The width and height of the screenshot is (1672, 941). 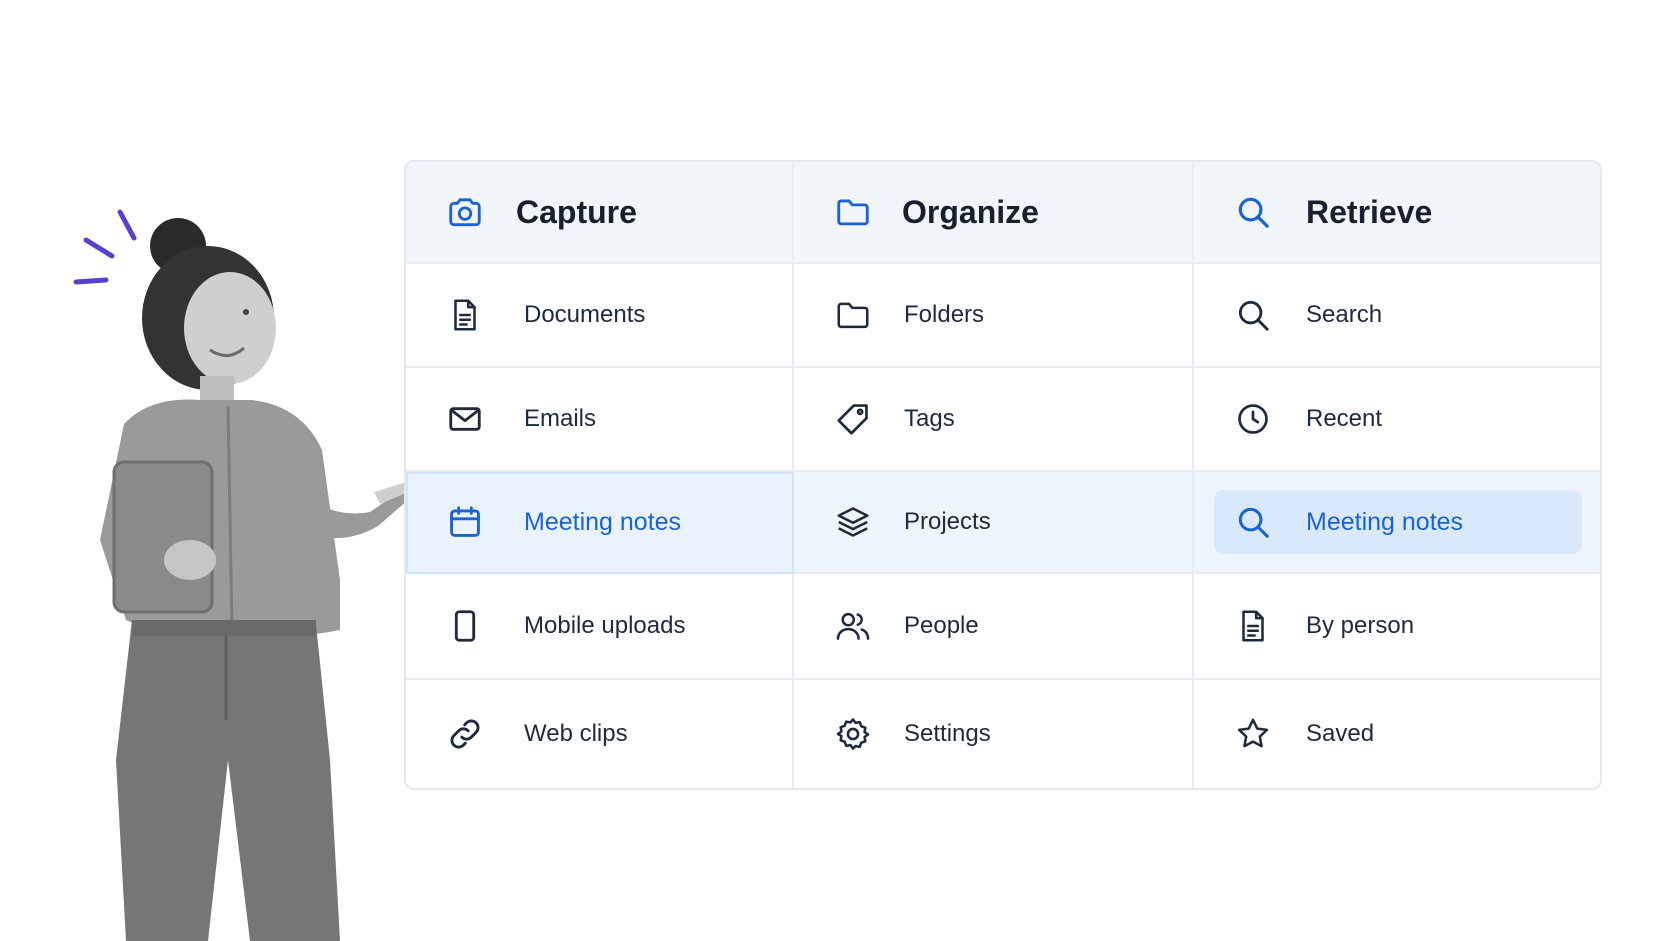 What do you see at coordinates (994, 734) in the screenshot?
I see `organize-item-settings: Settings` at bounding box center [994, 734].